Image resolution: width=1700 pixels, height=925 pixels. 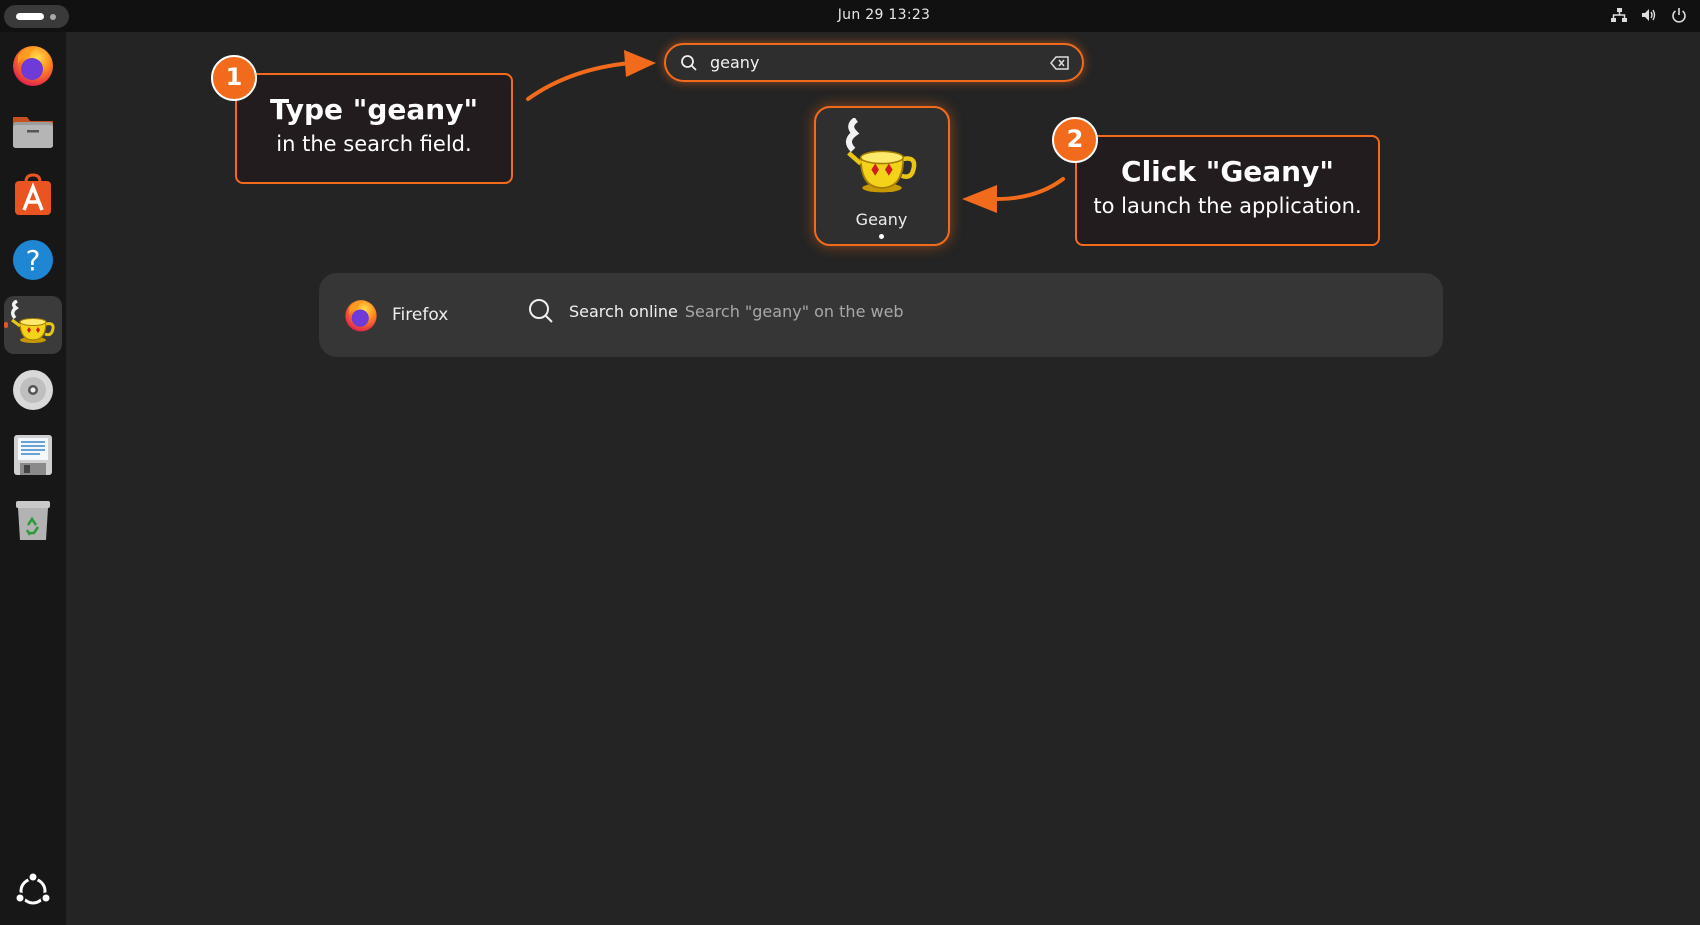 I want to click on ubuntu-logo-icon, so click(x=33, y=888).